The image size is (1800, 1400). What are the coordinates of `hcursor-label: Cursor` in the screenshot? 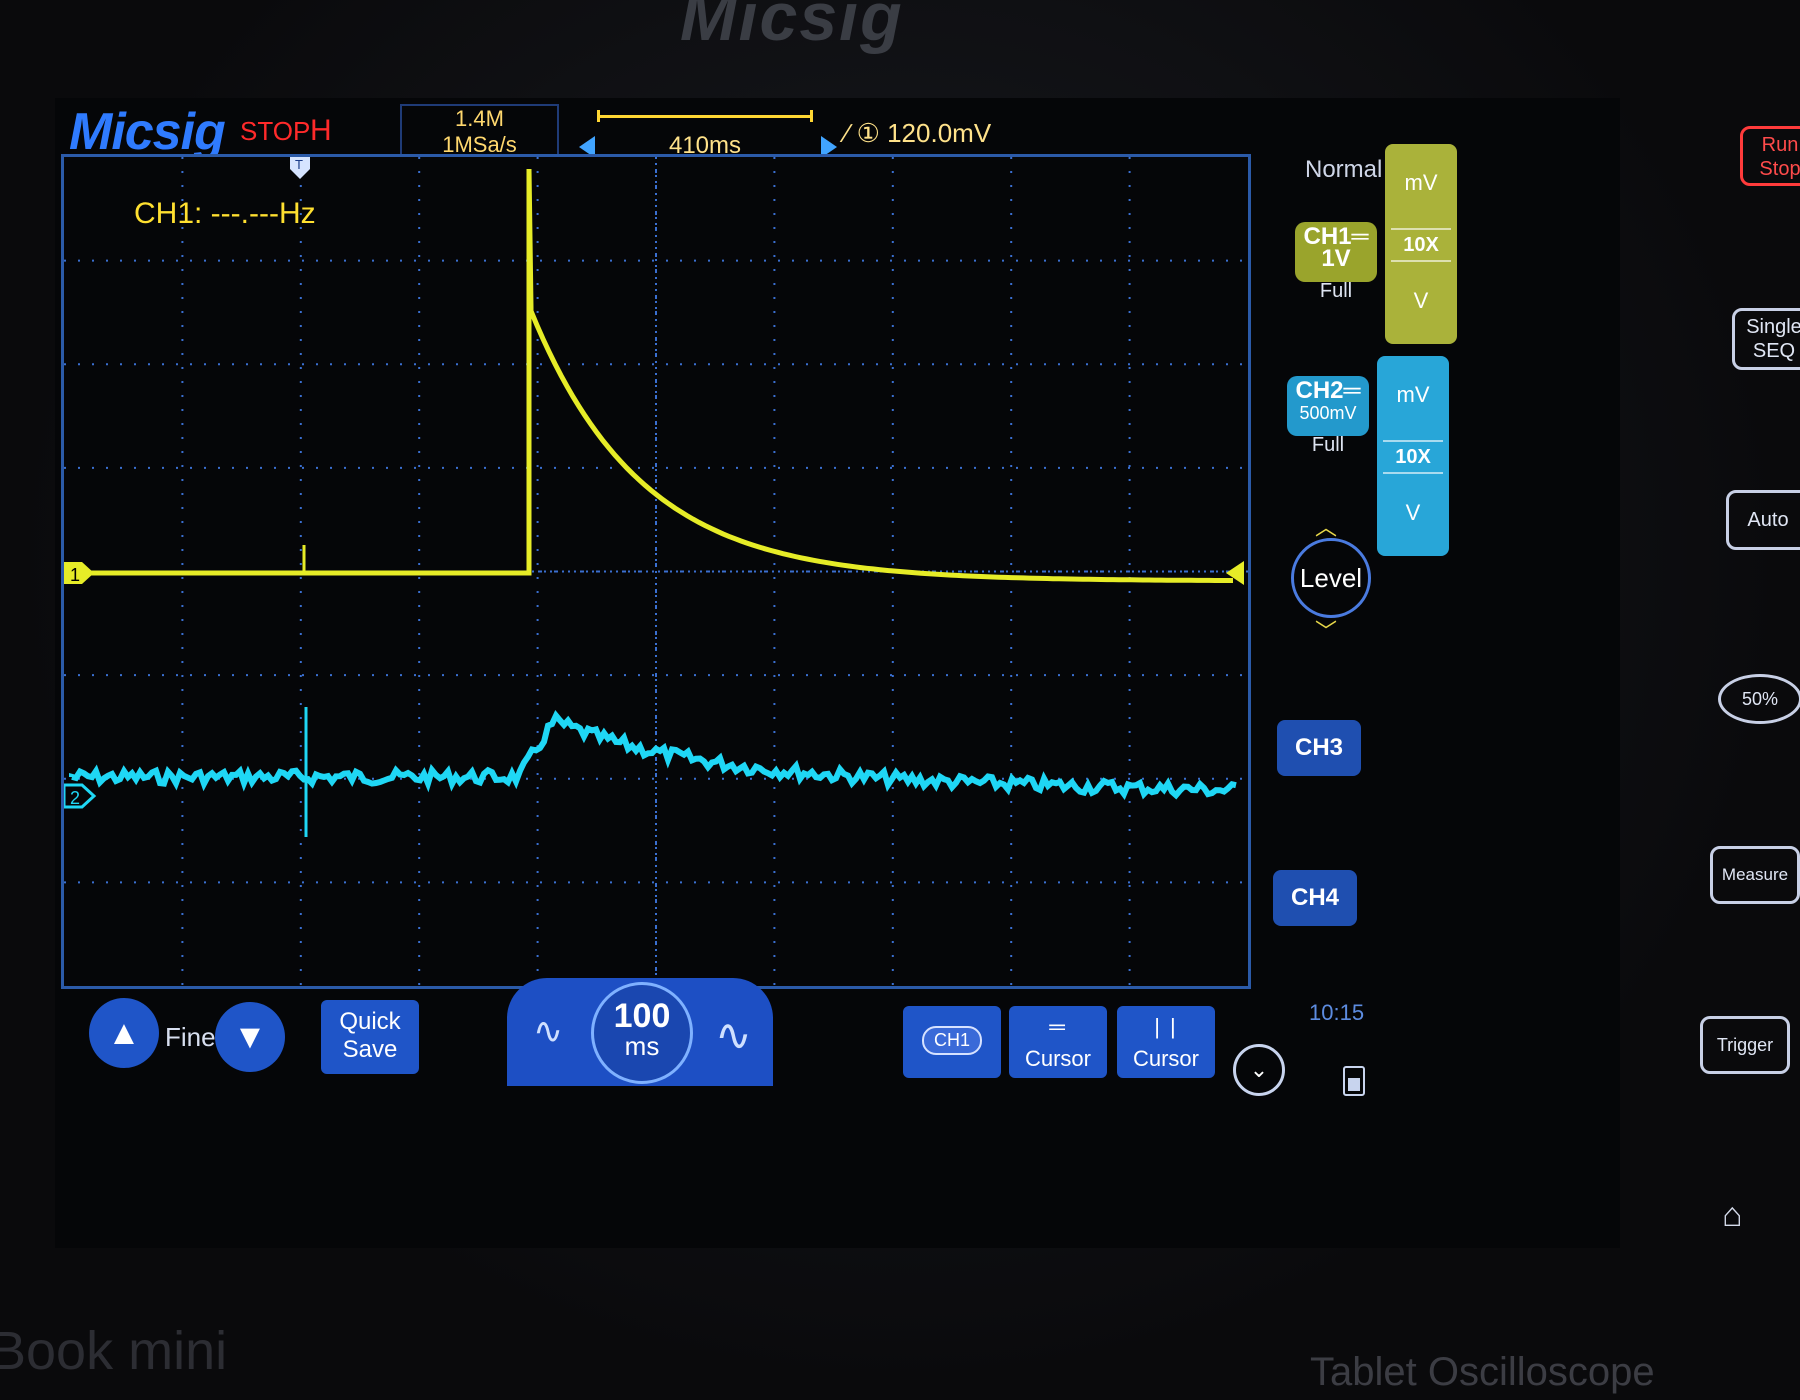 It's located at (1057, 1058).